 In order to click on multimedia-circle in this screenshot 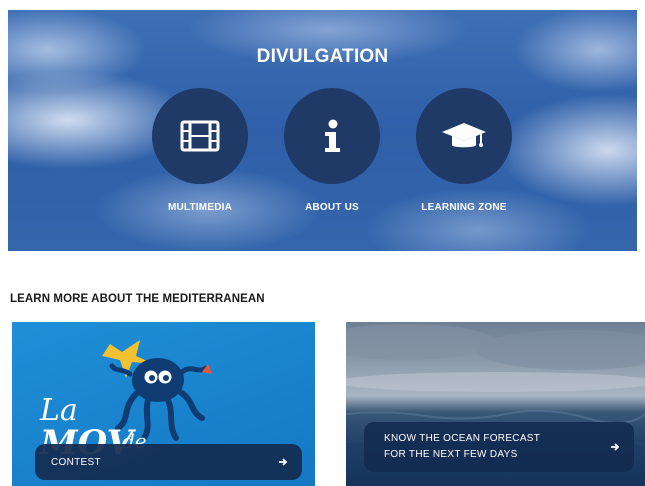, I will do `click(200, 136)`.